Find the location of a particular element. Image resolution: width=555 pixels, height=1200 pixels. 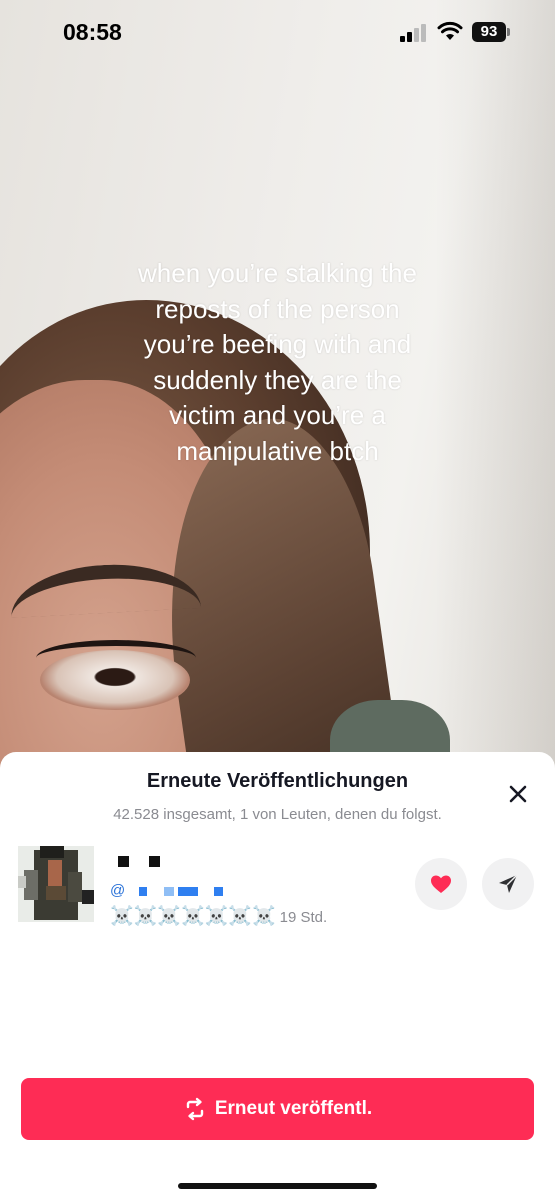

skull-emojis: ☠️☠️☠️☠️☠️☠️☠️ is located at coordinates (193, 916).